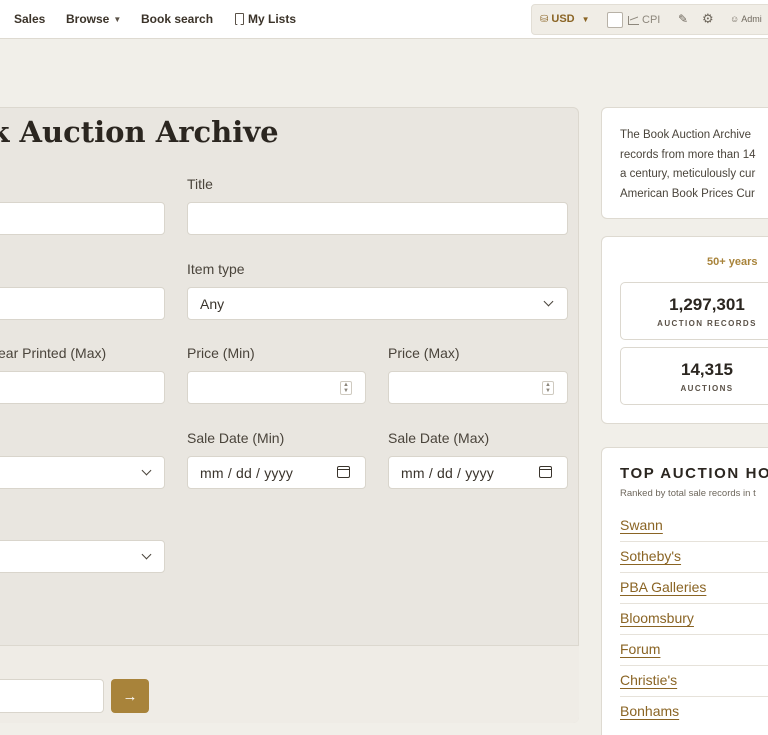 This screenshot has height=735, width=768. What do you see at coordinates (649, 711) in the screenshot?
I see `auction-house-link-bonhams: Bonhams` at bounding box center [649, 711].